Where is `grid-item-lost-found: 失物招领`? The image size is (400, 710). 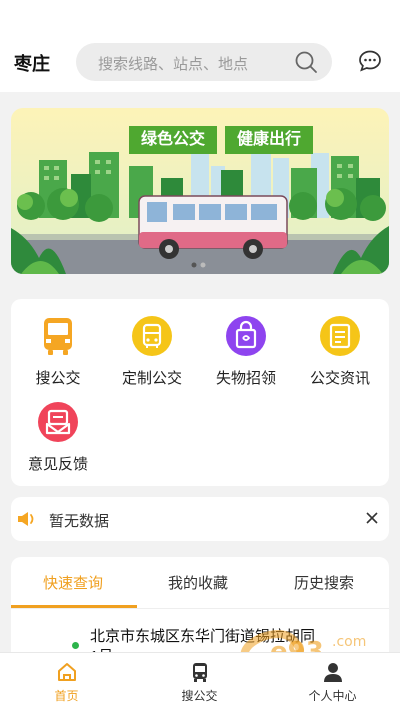 grid-item-lost-found: 失物招领 is located at coordinates (246, 353).